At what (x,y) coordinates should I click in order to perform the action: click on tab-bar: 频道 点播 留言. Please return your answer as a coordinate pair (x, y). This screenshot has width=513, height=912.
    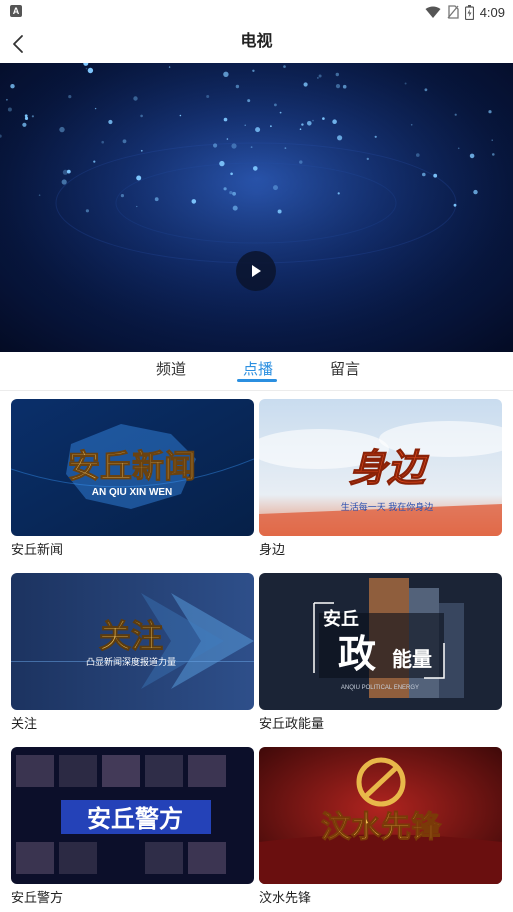
    Looking at the image, I should click on (256, 371).